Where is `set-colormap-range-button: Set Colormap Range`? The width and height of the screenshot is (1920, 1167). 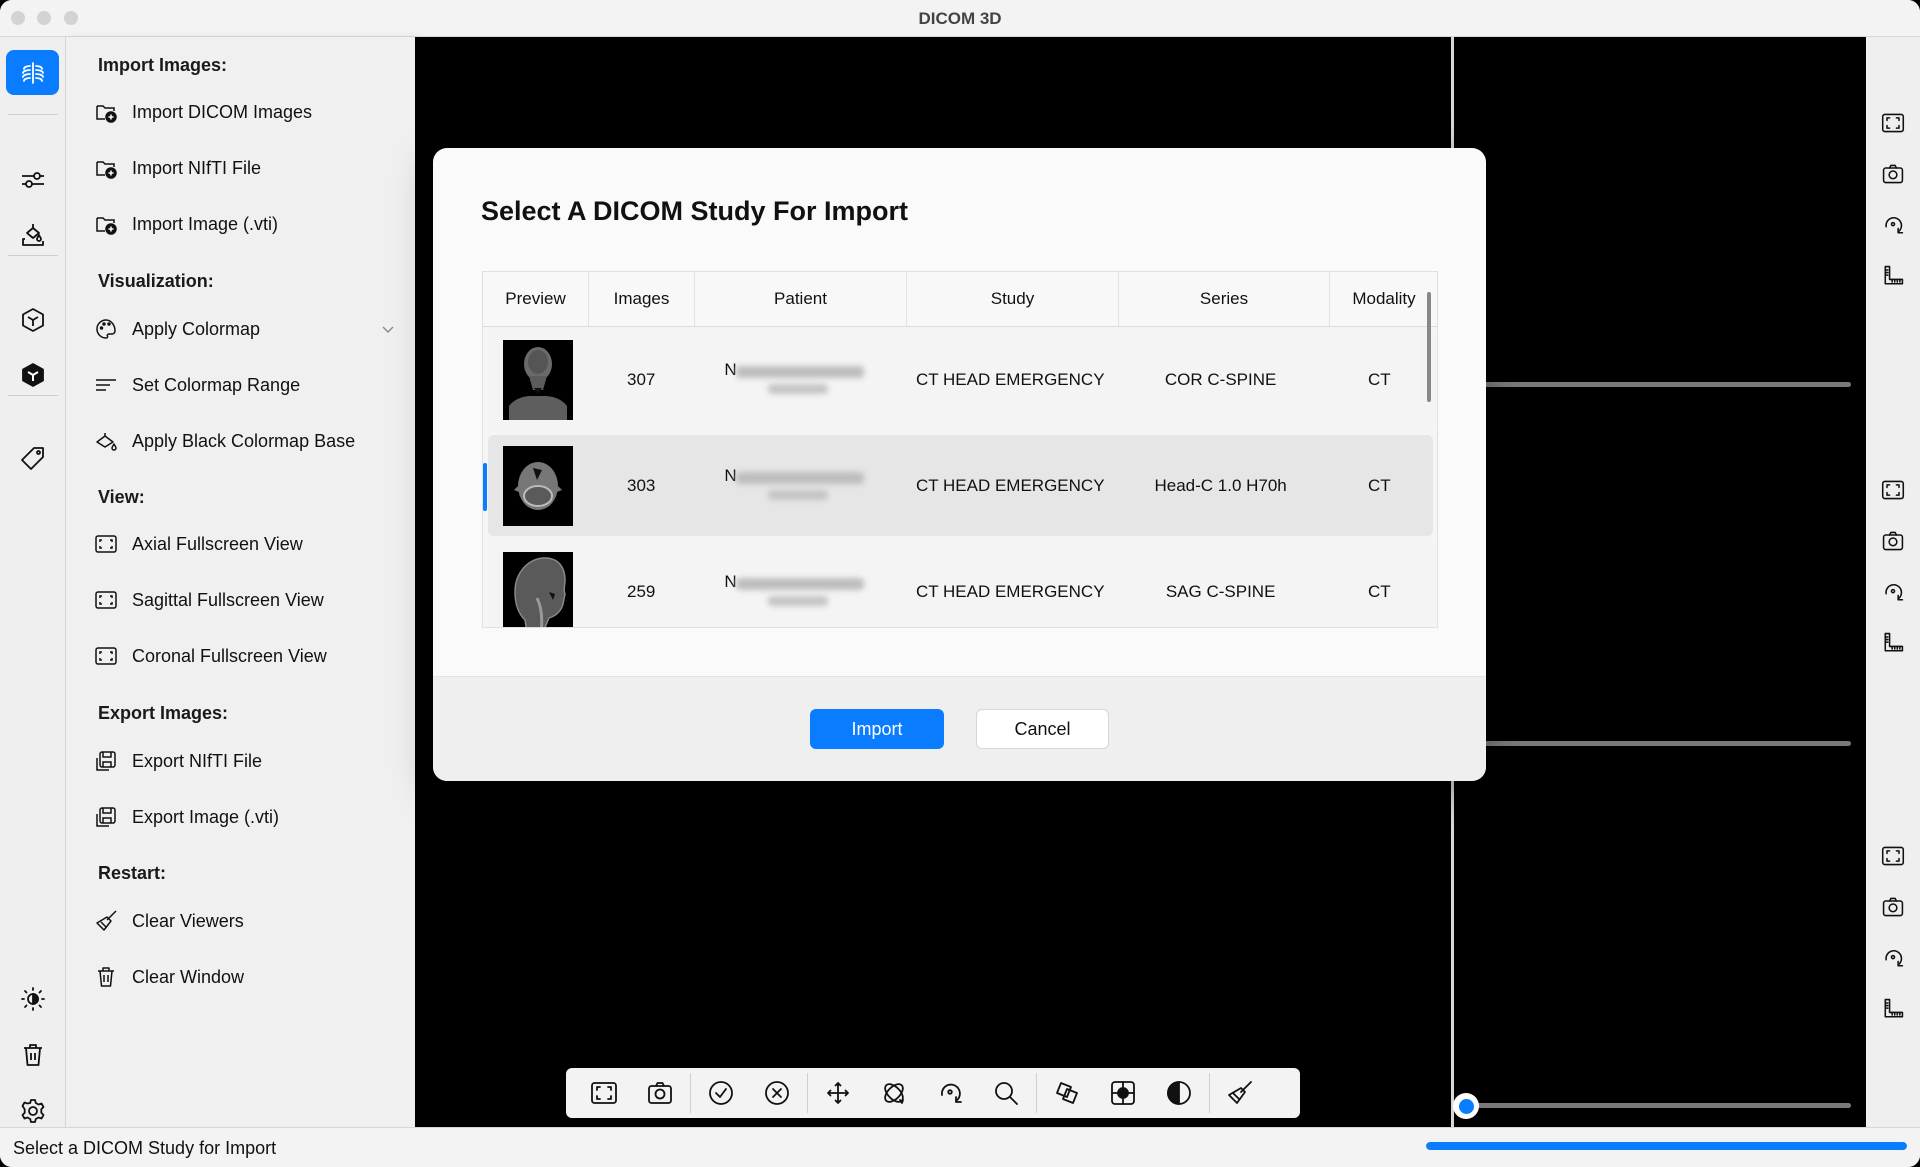 set-colormap-range-button: Set Colormap Range is located at coordinates (244, 385).